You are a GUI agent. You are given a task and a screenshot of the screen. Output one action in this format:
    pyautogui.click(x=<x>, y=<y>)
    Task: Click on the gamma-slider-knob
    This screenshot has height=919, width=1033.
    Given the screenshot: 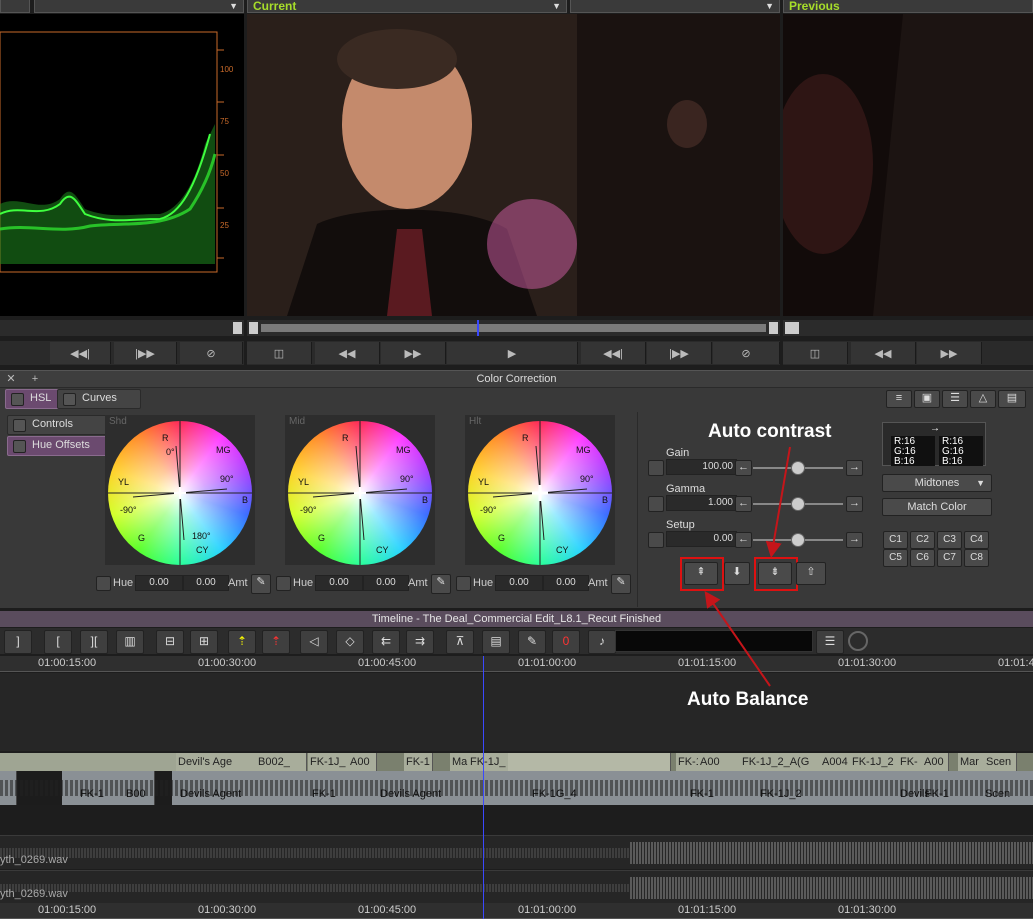 What is the action you would take?
    pyautogui.click(x=798, y=504)
    